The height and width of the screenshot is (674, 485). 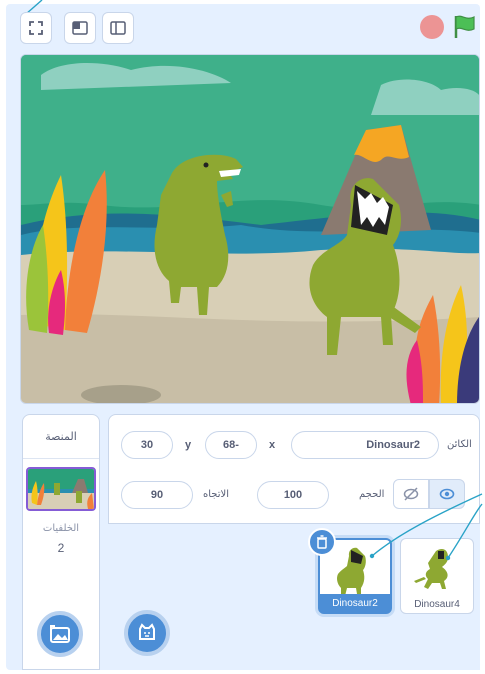 What do you see at coordinates (437, 604) in the screenshot?
I see `sprite-name: Dinosaur4` at bounding box center [437, 604].